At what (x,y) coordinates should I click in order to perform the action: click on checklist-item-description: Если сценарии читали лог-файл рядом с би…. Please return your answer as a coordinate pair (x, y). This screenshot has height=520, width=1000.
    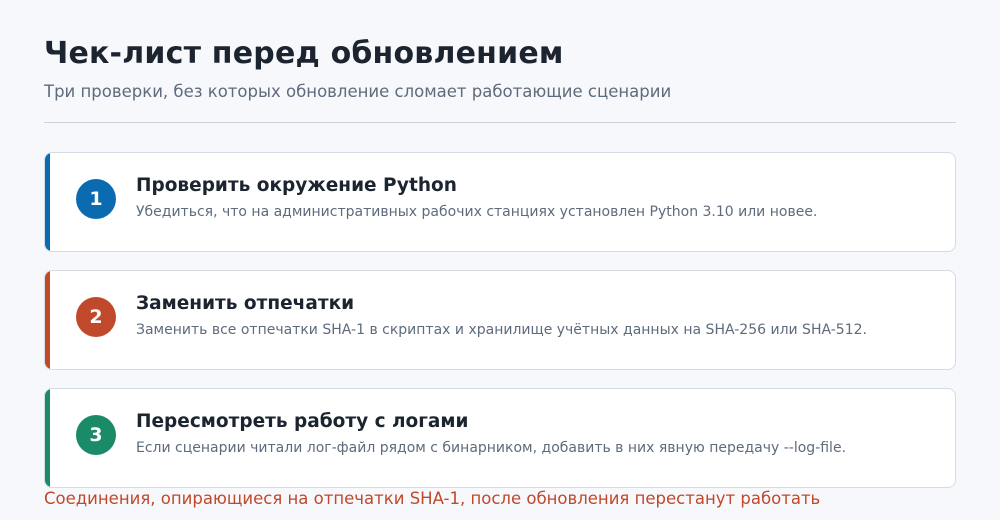
    Looking at the image, I should click on (491, 448).